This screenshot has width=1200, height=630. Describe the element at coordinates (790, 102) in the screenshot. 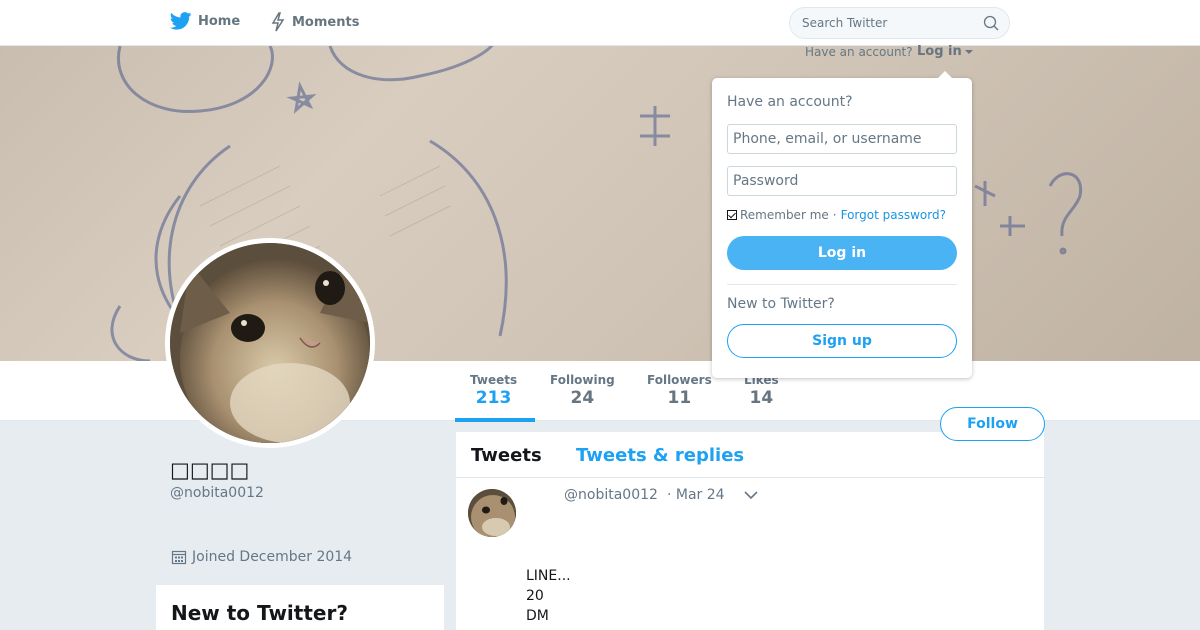

I see `login-dropdown-title: Have an account?` at that location.